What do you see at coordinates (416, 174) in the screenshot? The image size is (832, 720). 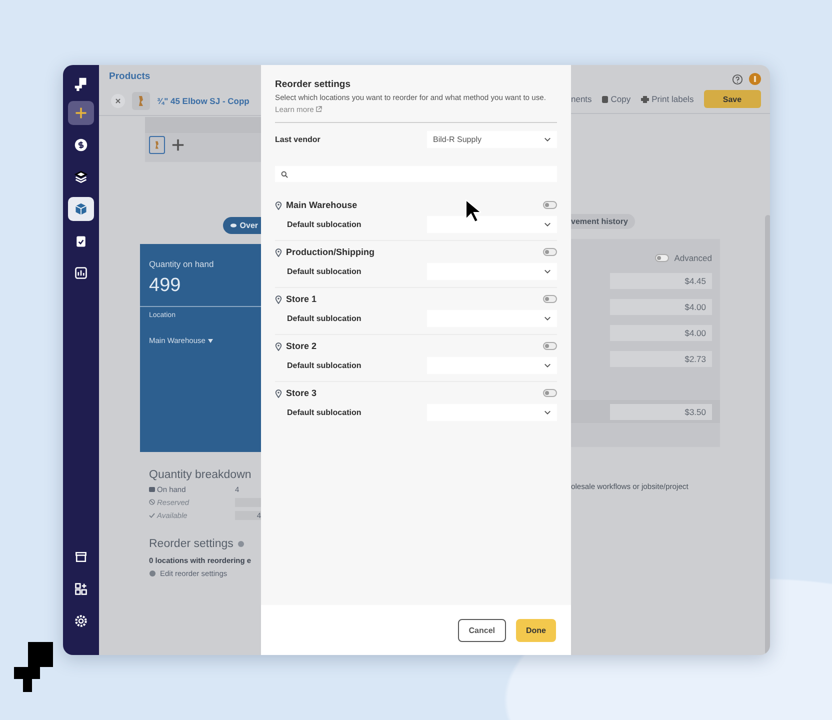 I see `search-field` at bounding box center [416, 174].